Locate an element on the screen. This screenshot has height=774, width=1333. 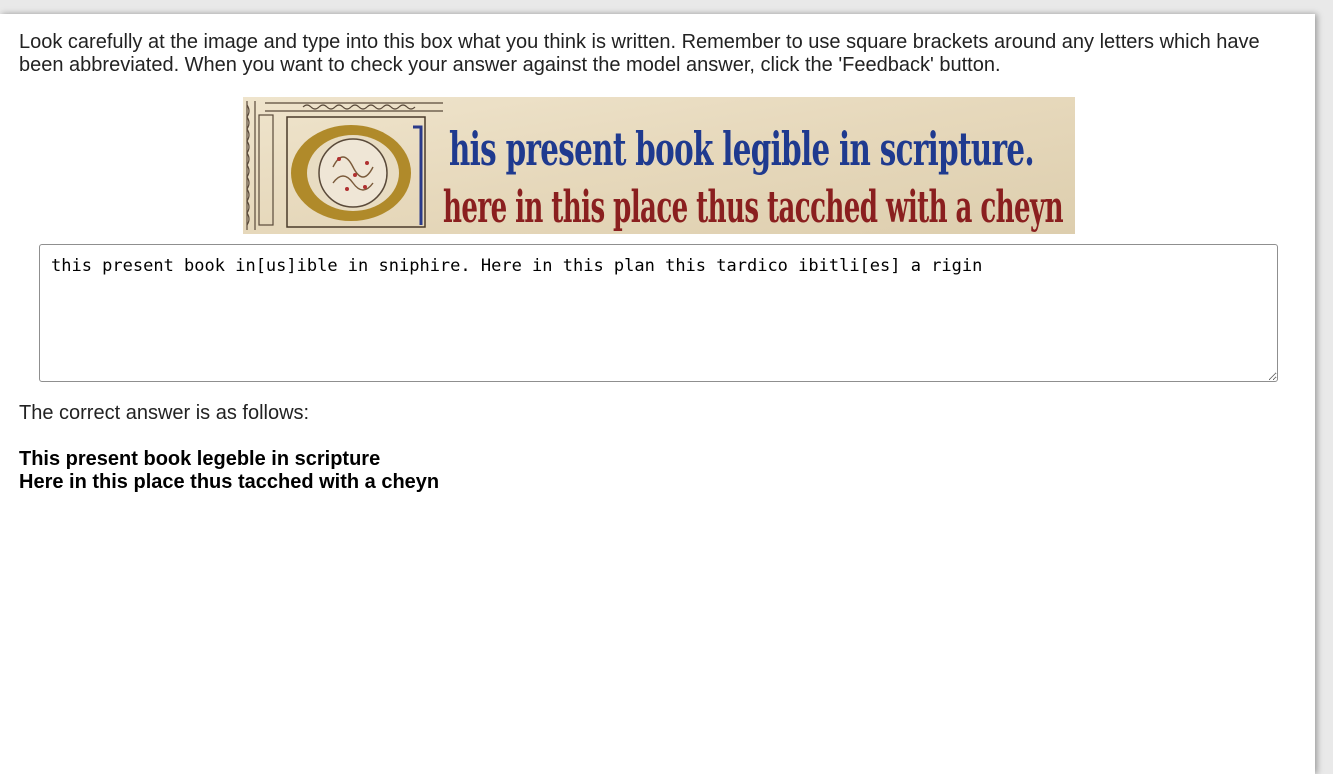
manuscript-line-1: his present book legible in scripture. is located at coordinates (741, 149).